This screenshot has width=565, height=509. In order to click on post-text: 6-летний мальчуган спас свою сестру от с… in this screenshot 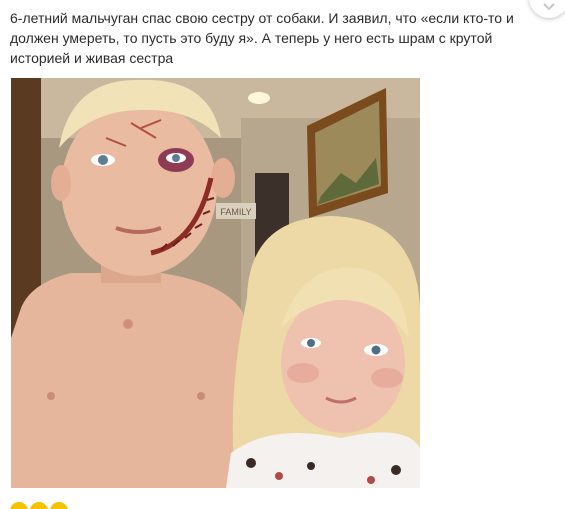, I will do `click(262, 38)`.